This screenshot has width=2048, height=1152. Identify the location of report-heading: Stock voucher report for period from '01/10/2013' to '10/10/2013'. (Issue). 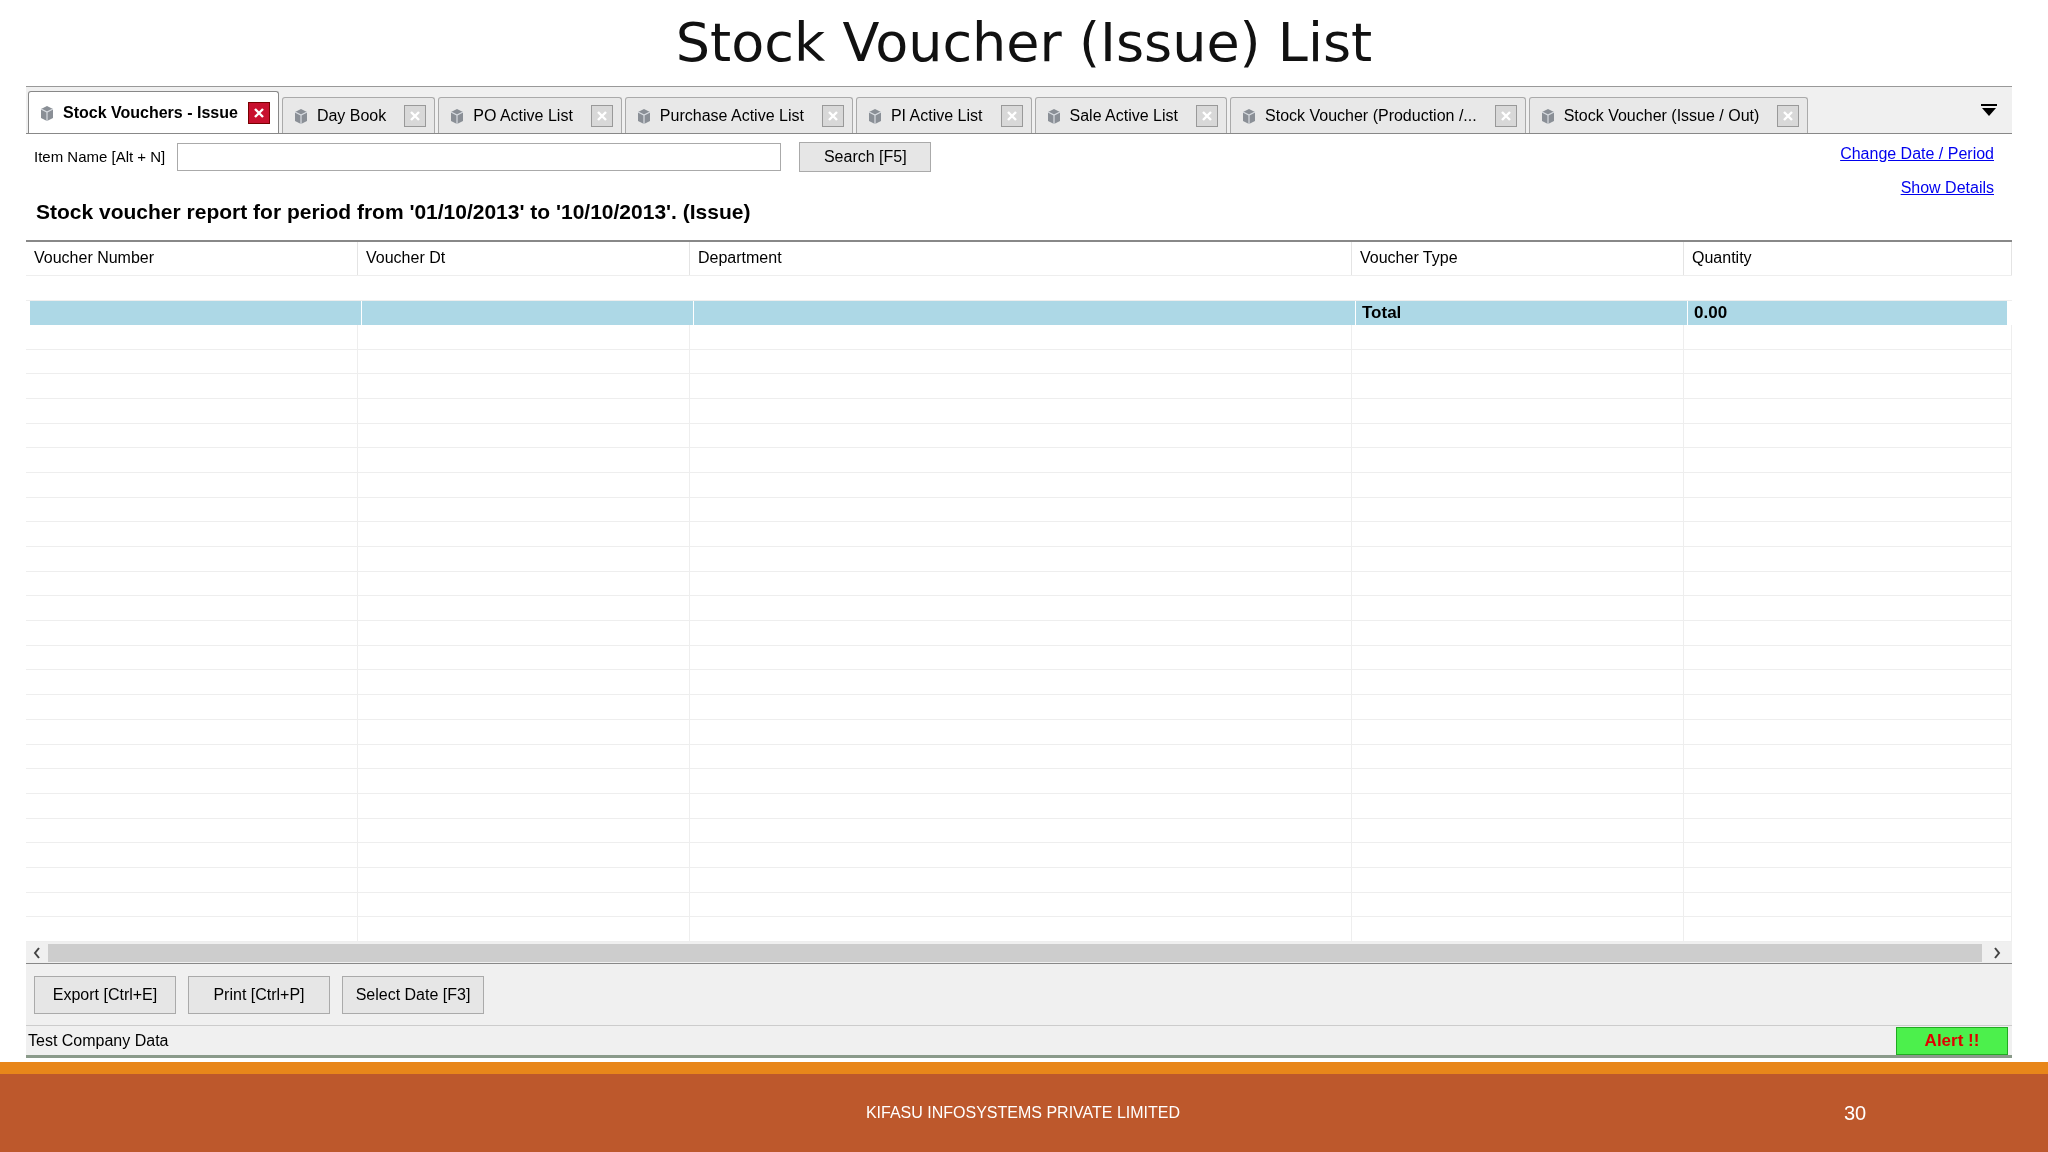
(393, 212).